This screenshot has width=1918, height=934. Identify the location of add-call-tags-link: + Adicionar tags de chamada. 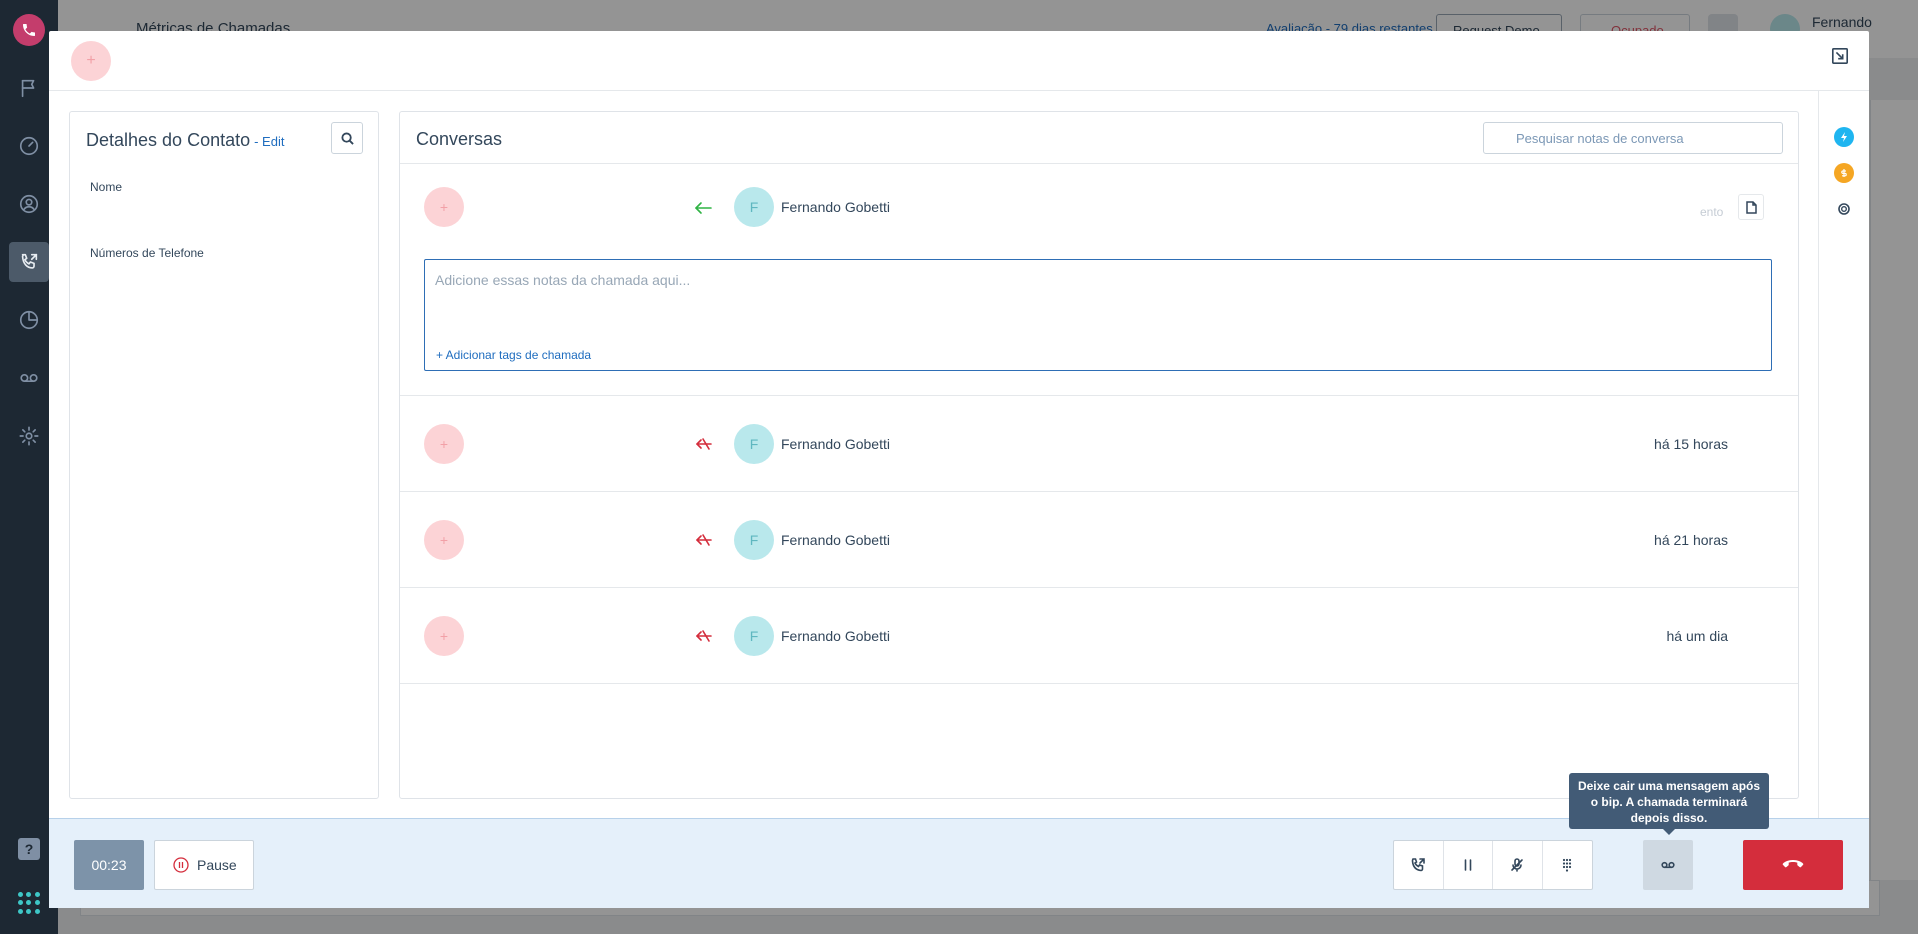
(513, 355).